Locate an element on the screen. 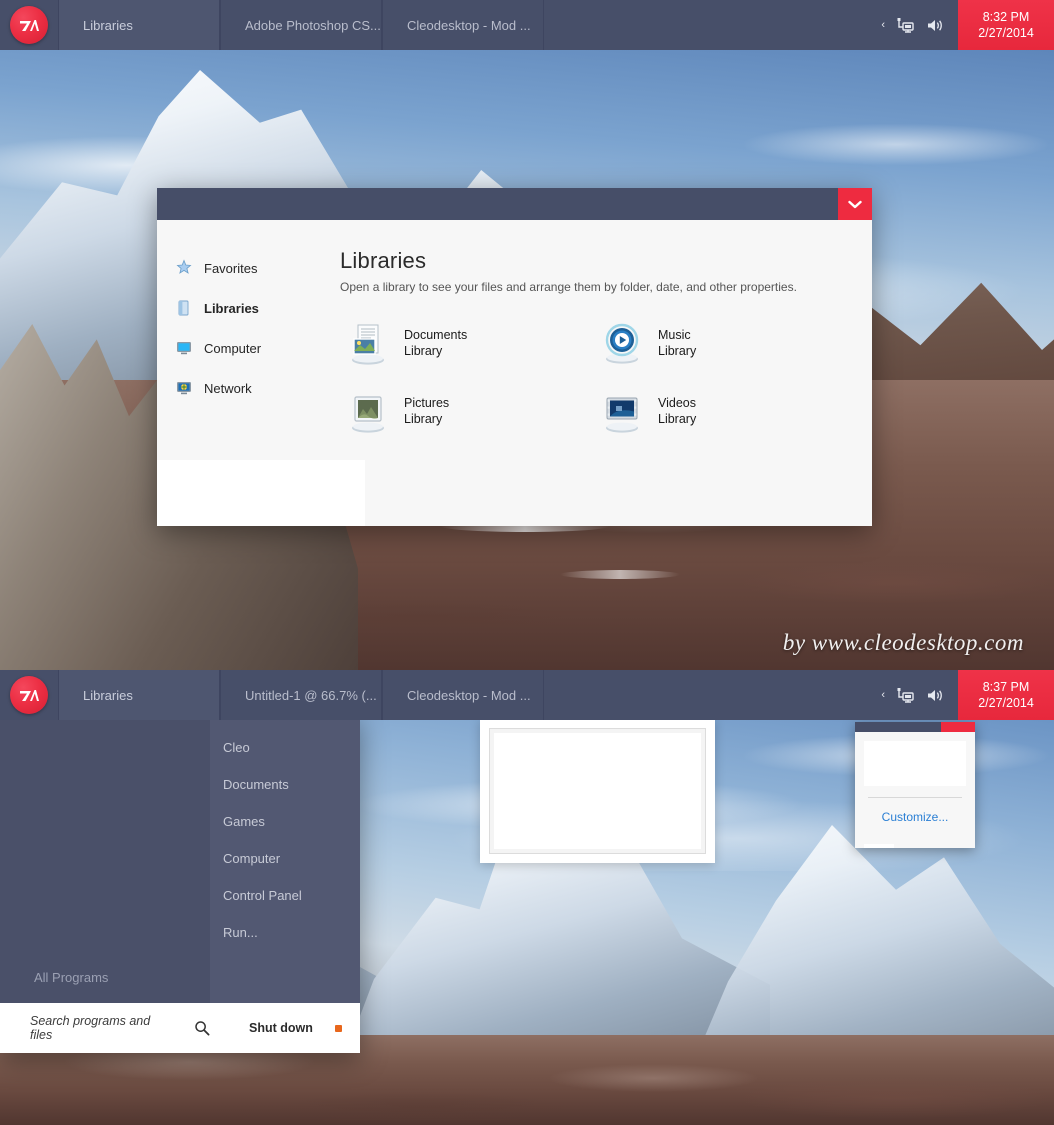 This screenshot has width=1054, height=1125. libraries-details-pane is located at coordinates (261, 493).